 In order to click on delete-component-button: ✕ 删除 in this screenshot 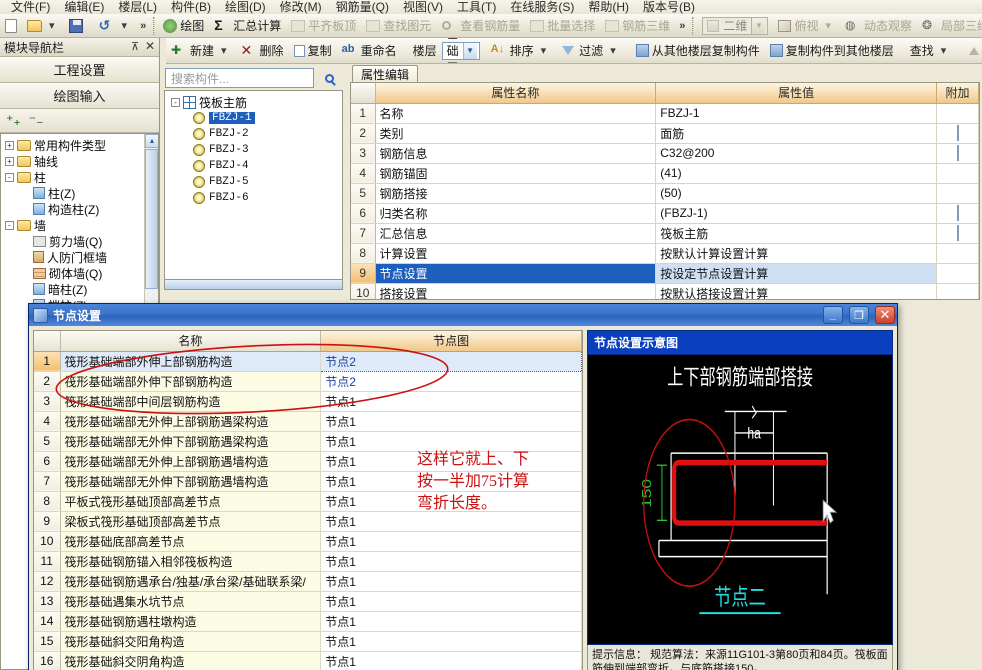, I will do `click(262, 51)`.